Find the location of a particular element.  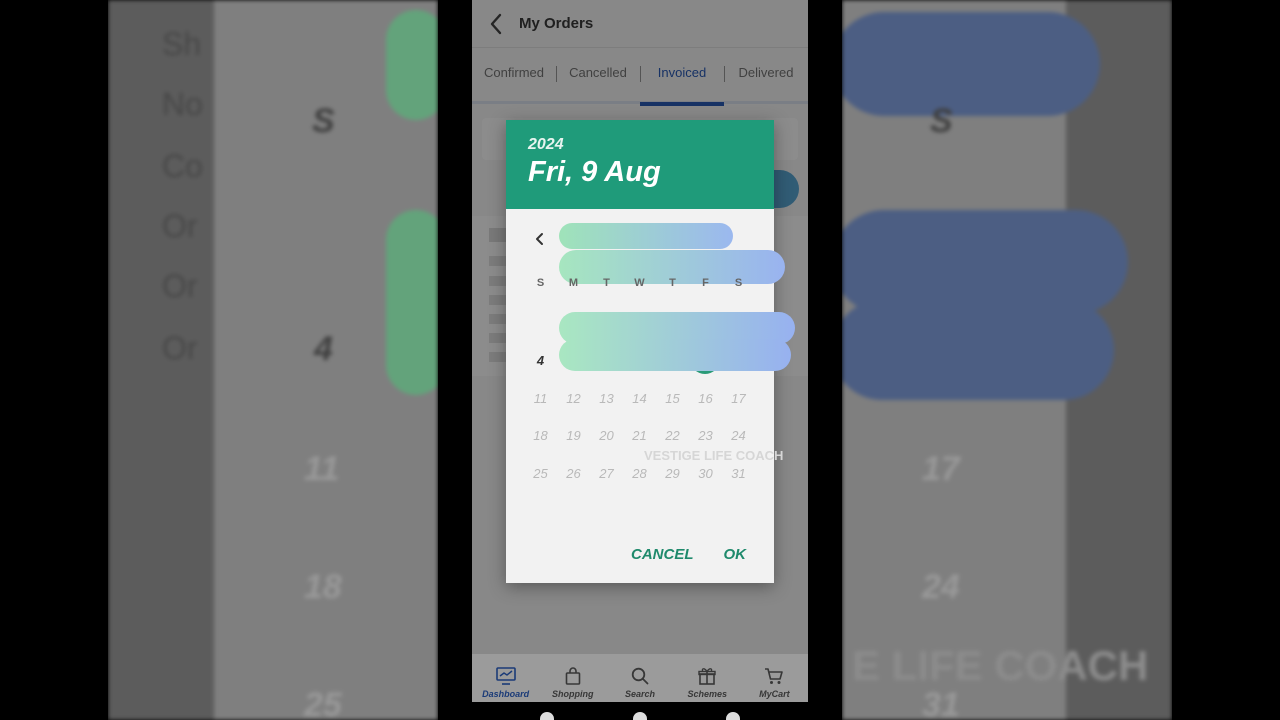

calendar-day: 27 is located at coordinates (606, 473).